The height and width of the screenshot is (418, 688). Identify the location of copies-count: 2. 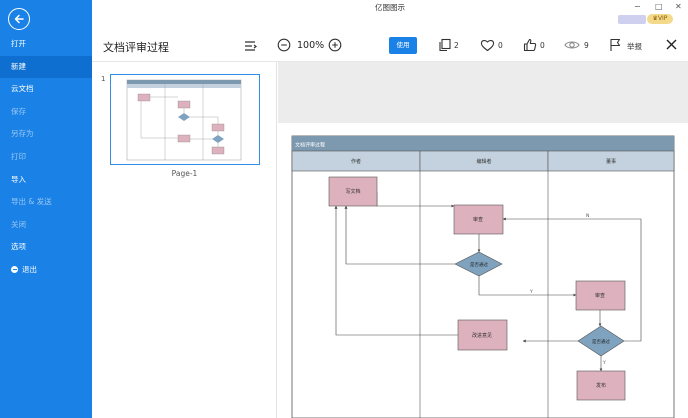
(456, 45).